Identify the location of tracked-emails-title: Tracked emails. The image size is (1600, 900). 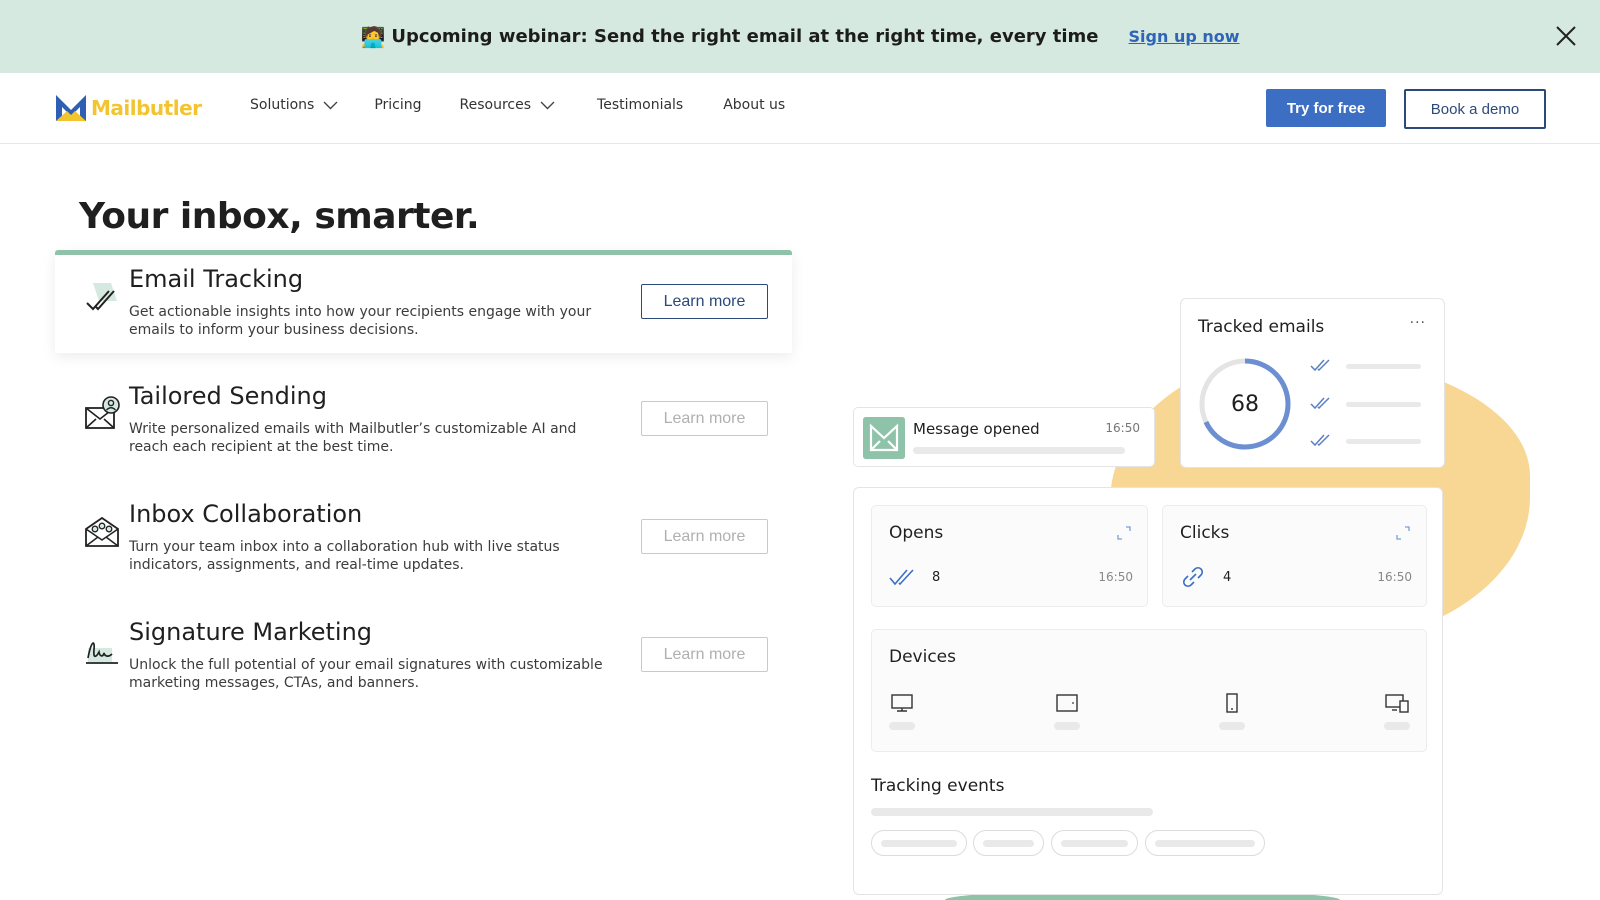
(1261, 327).